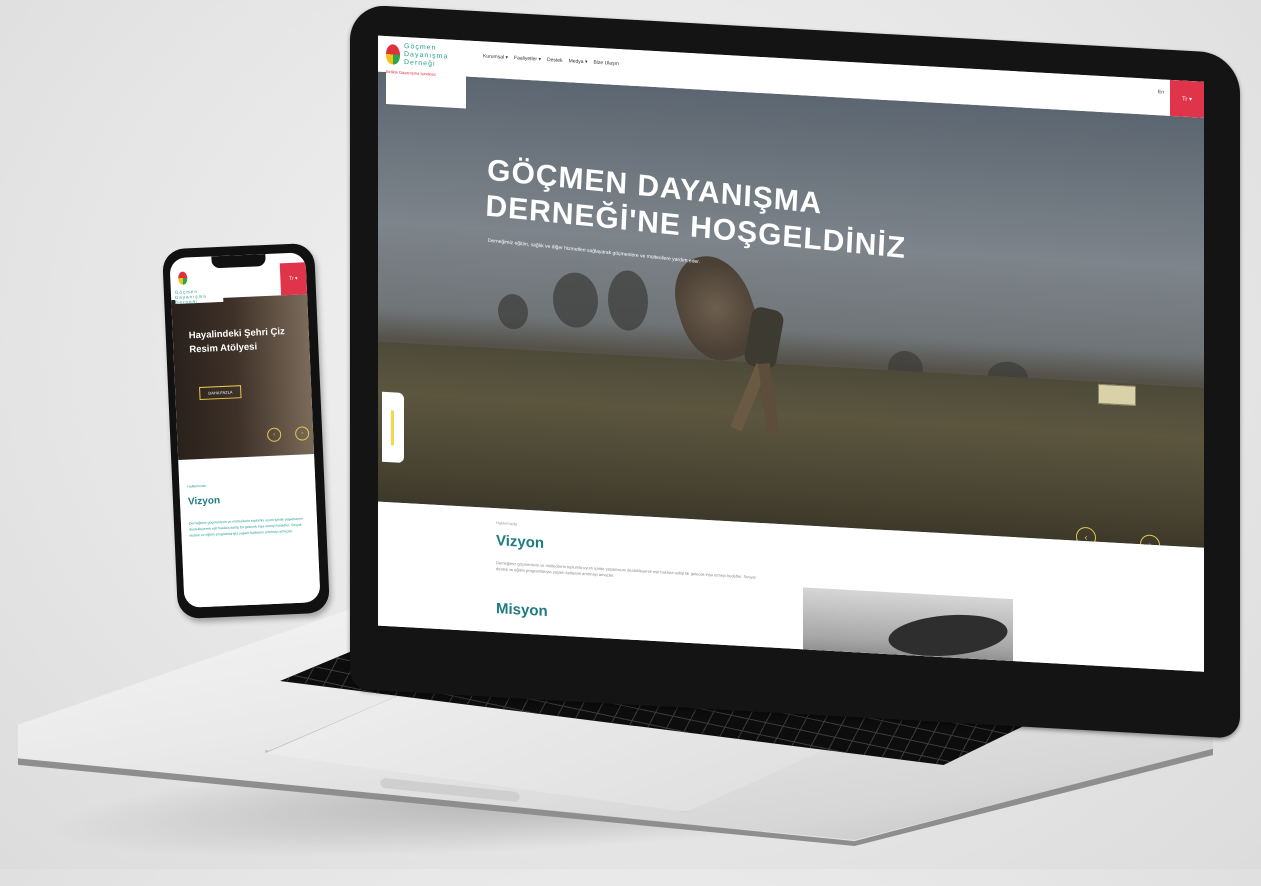  I want to click on language-link-en: En, so click(1161, 92).